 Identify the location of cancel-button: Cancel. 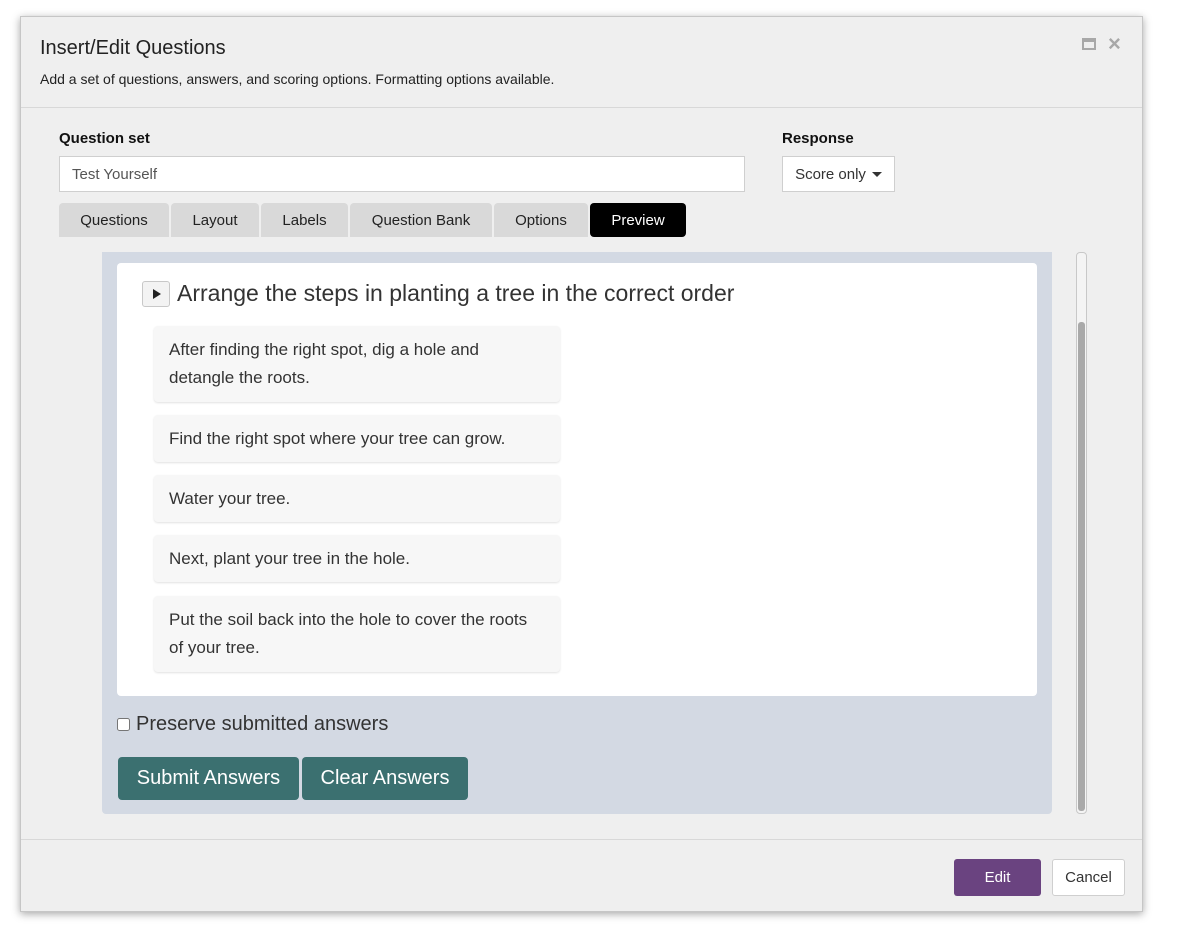
(1088, 877).